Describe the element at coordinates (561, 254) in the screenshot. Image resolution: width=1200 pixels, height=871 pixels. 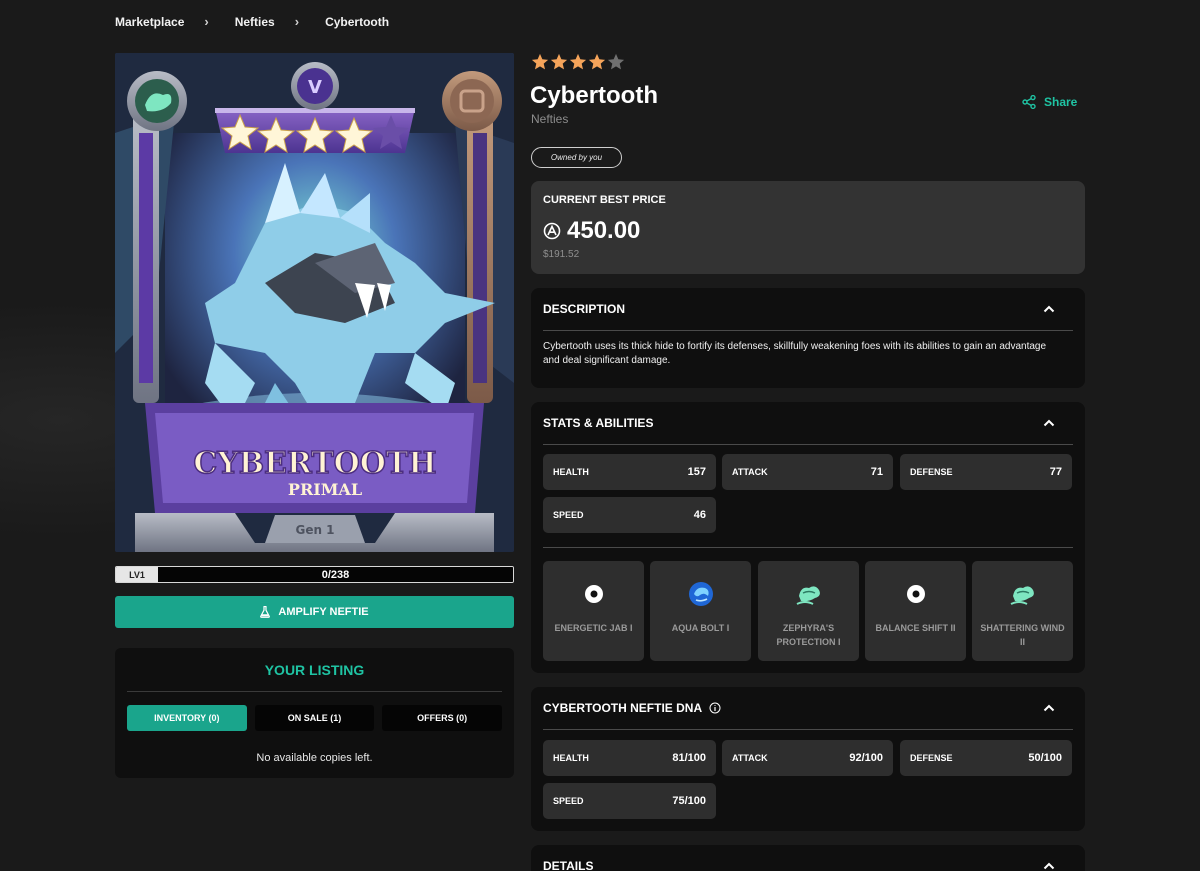
I see `price-usd: $191.52` at that location.